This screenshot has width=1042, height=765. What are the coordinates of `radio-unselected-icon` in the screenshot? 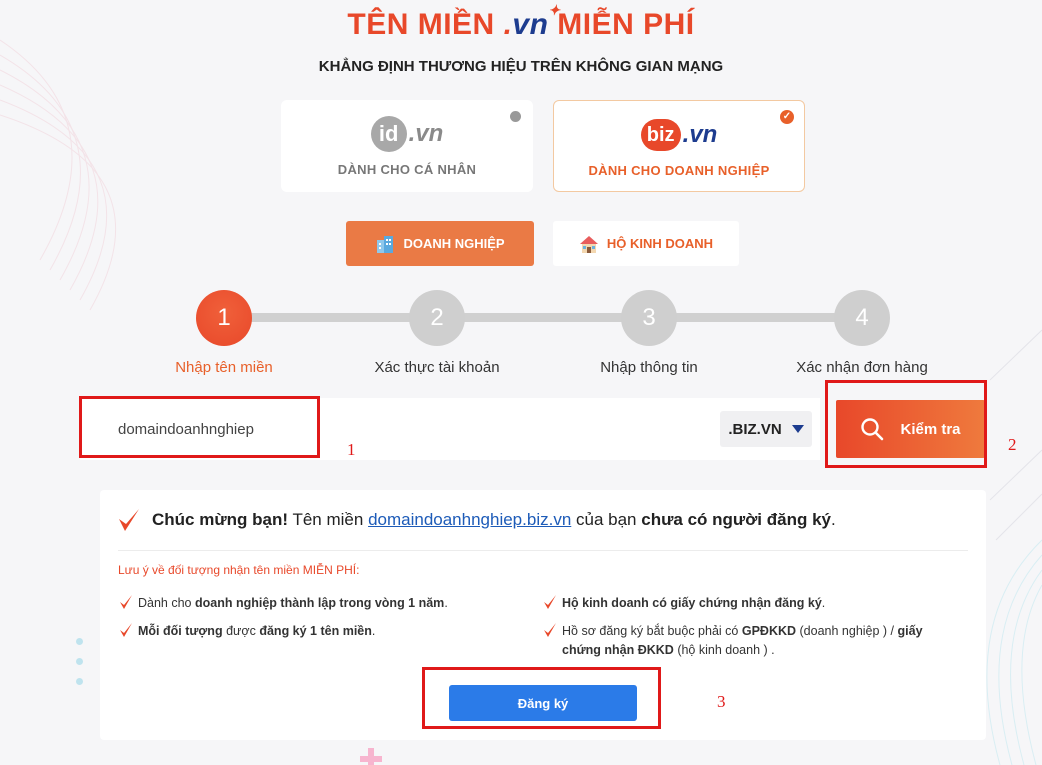 It's located at (515, 116).